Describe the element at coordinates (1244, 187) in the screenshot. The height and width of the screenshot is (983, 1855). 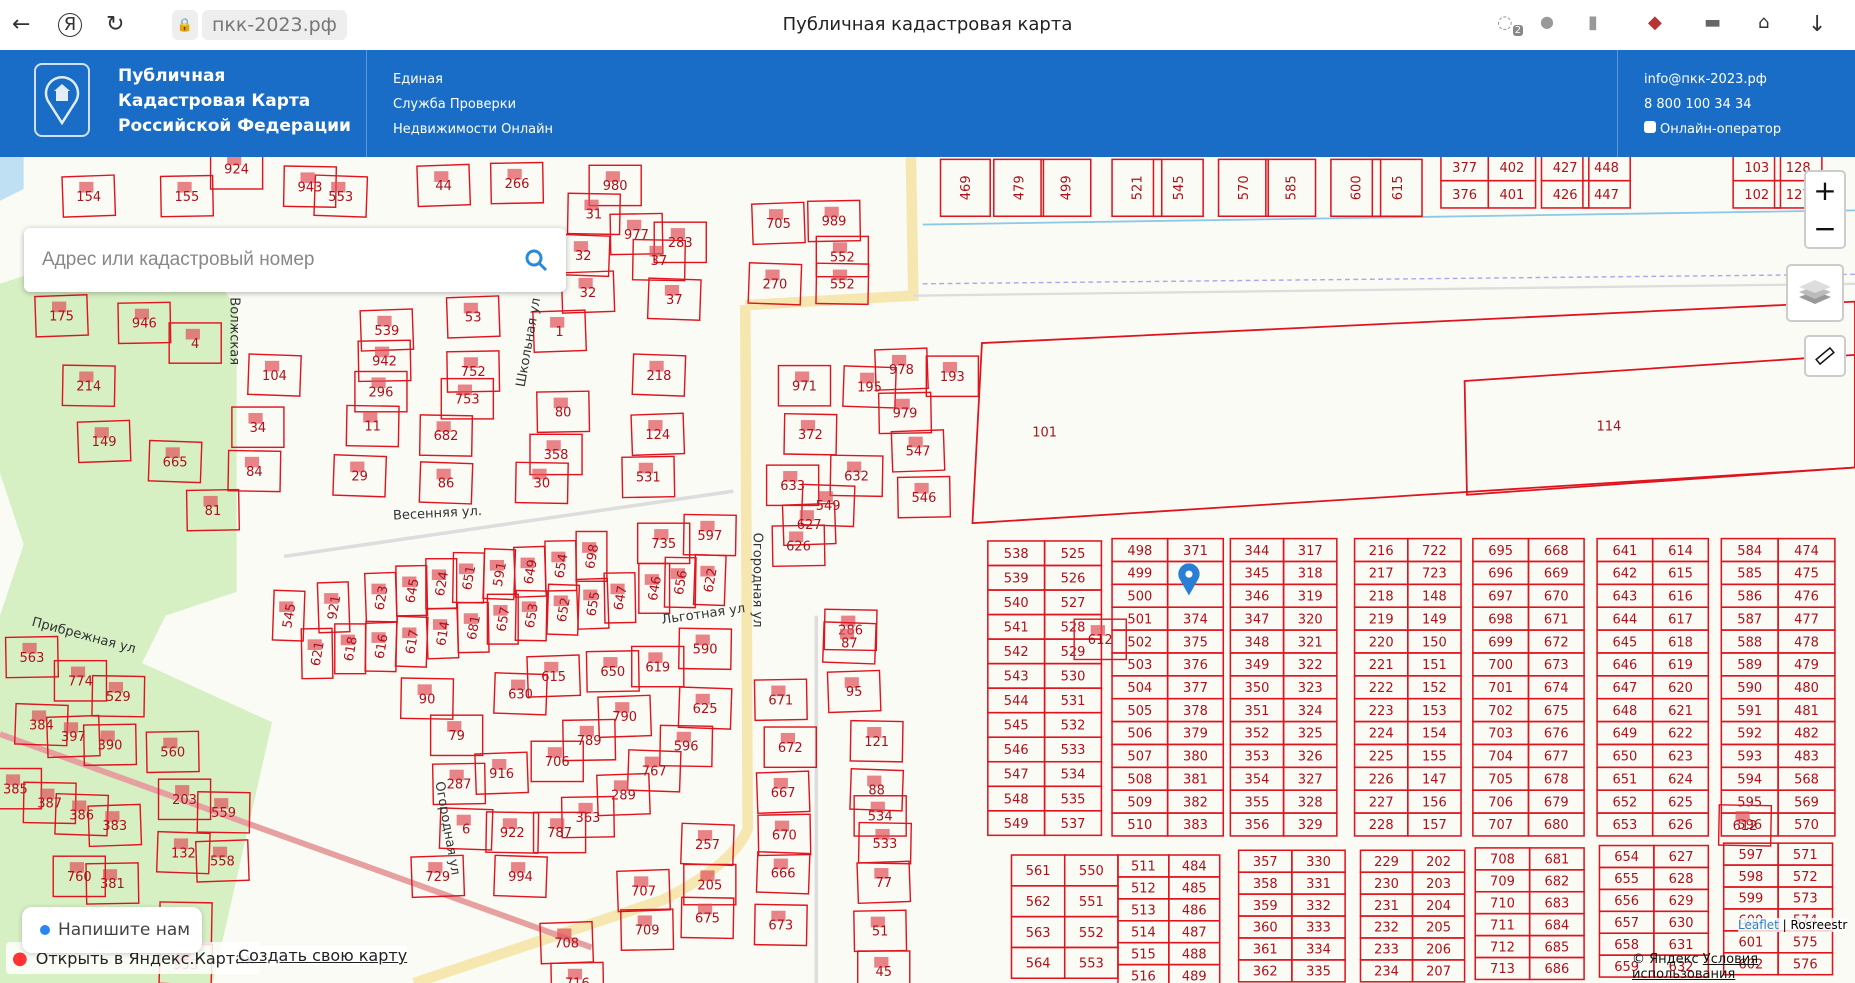
I see `parcel-number: 570` at that location.